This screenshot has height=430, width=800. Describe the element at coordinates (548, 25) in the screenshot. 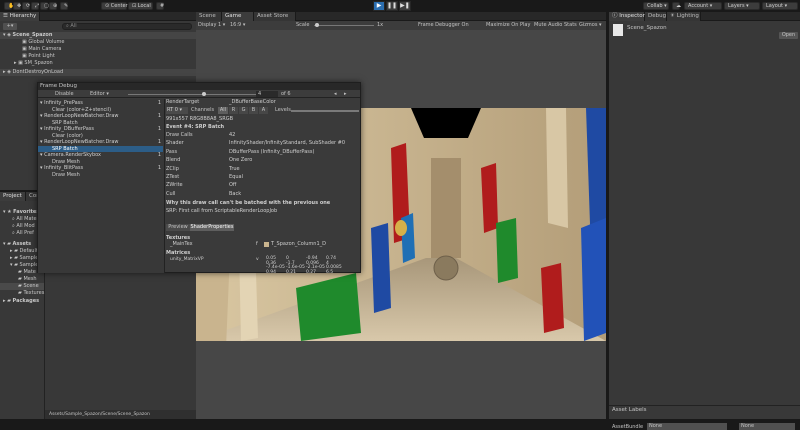

I see `mute-audio-toggle: Mute Audio` at that location.